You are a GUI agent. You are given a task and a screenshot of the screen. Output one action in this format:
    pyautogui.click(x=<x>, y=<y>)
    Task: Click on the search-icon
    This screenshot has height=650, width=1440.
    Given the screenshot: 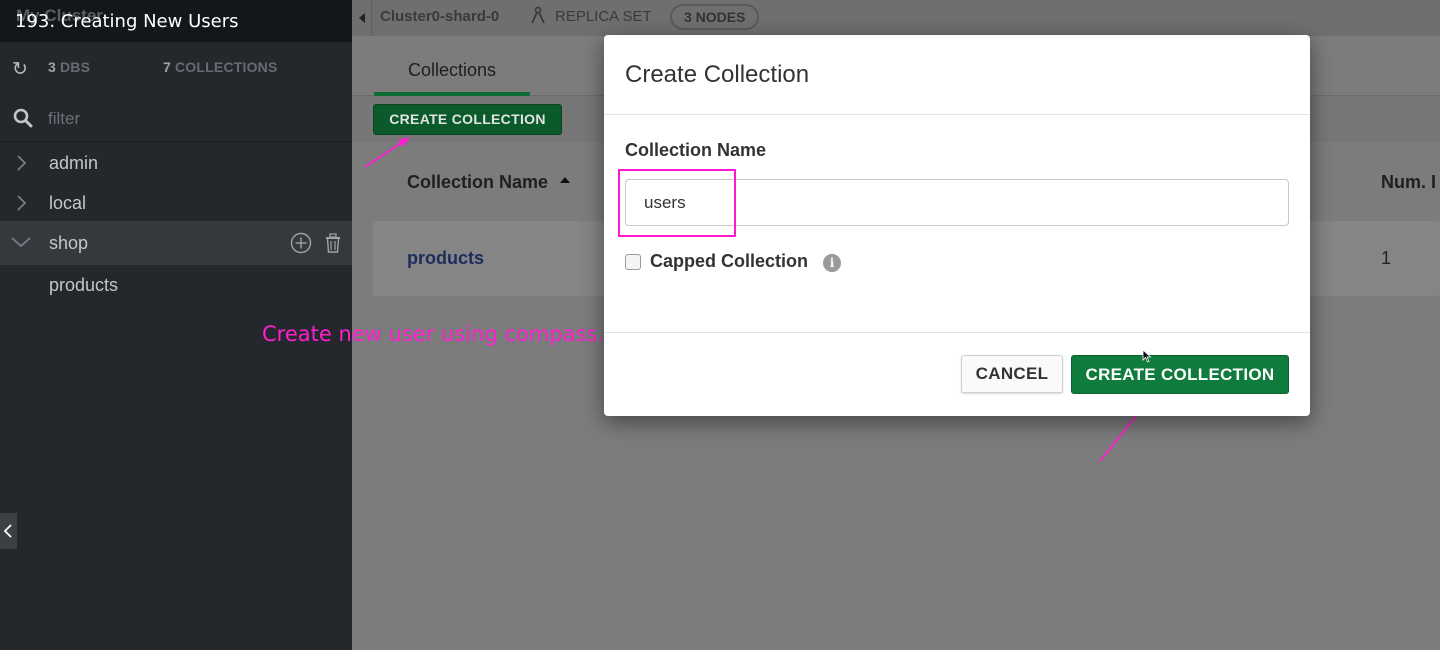 What is the action you would take?
    pyautogui.click(x=23, y=118)
    